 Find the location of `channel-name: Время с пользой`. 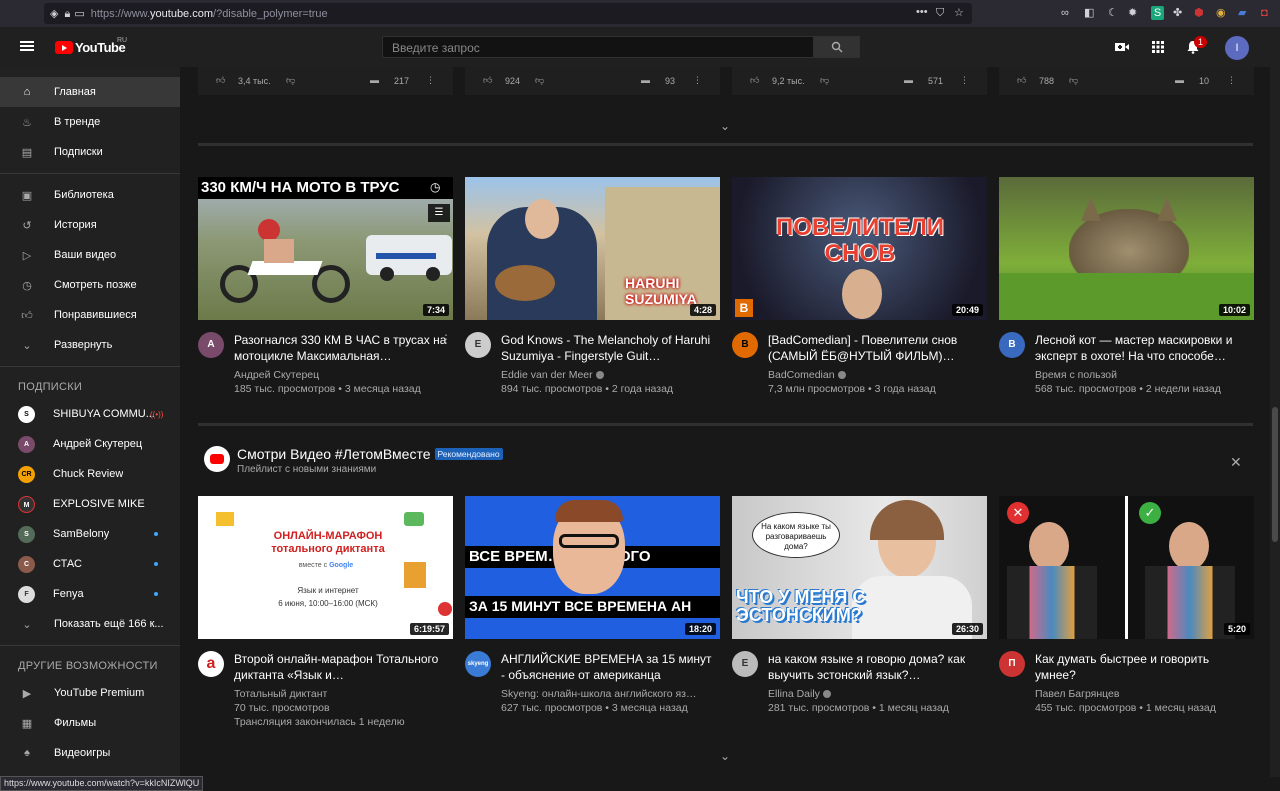

channel-name: Время с пользой is located at coordinates (1076, 375).